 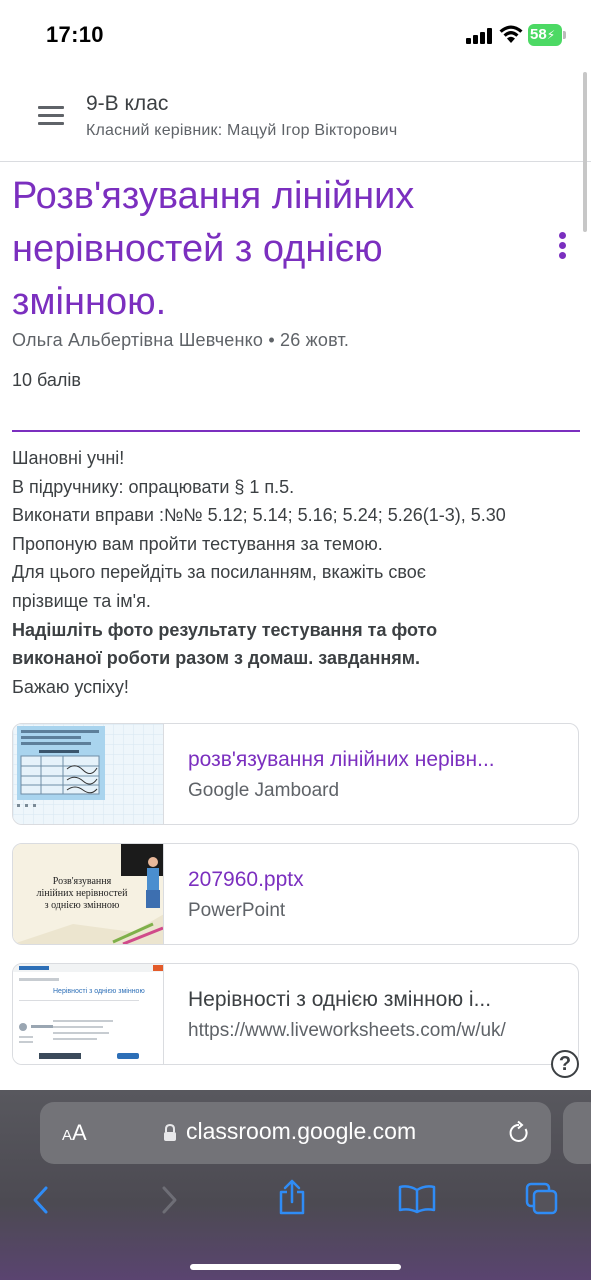 What do you see at coordinates (181, 340) in the screenshot?
I see `author-date: Ольга Альбертівна Шевченко • 26 жовт.` at bounding box center [181, 340].